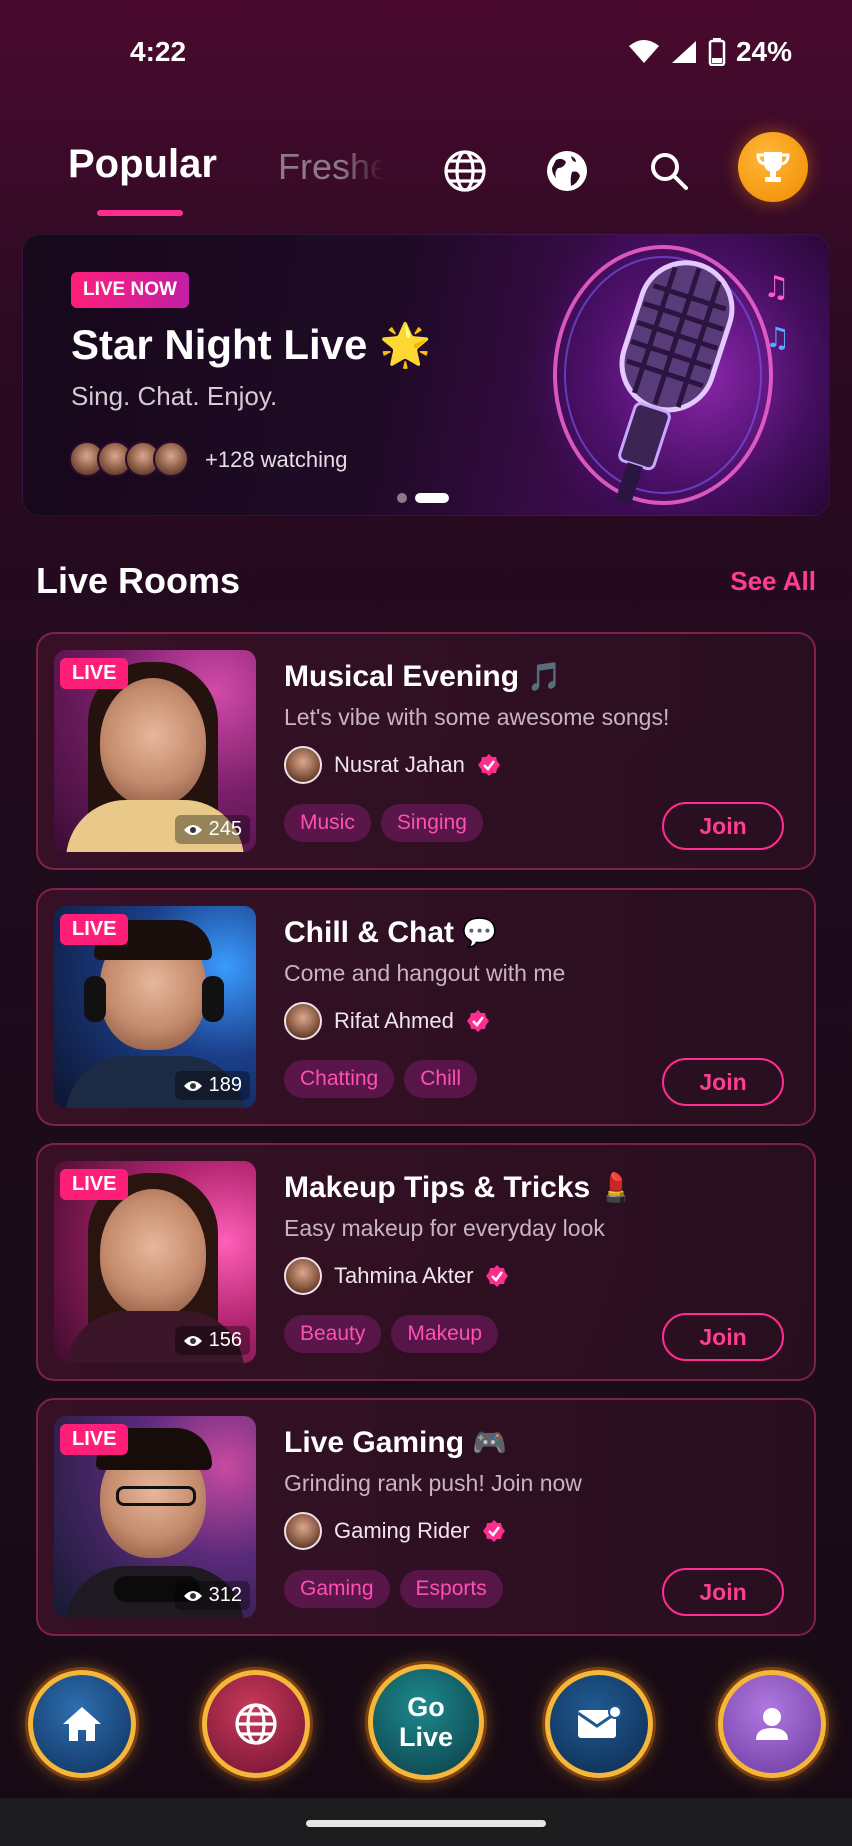 The image size is (852, 1846). Describe the element at coordinates (142, 164) in the screenshot. I see `tab-popular: Popular` at that location.